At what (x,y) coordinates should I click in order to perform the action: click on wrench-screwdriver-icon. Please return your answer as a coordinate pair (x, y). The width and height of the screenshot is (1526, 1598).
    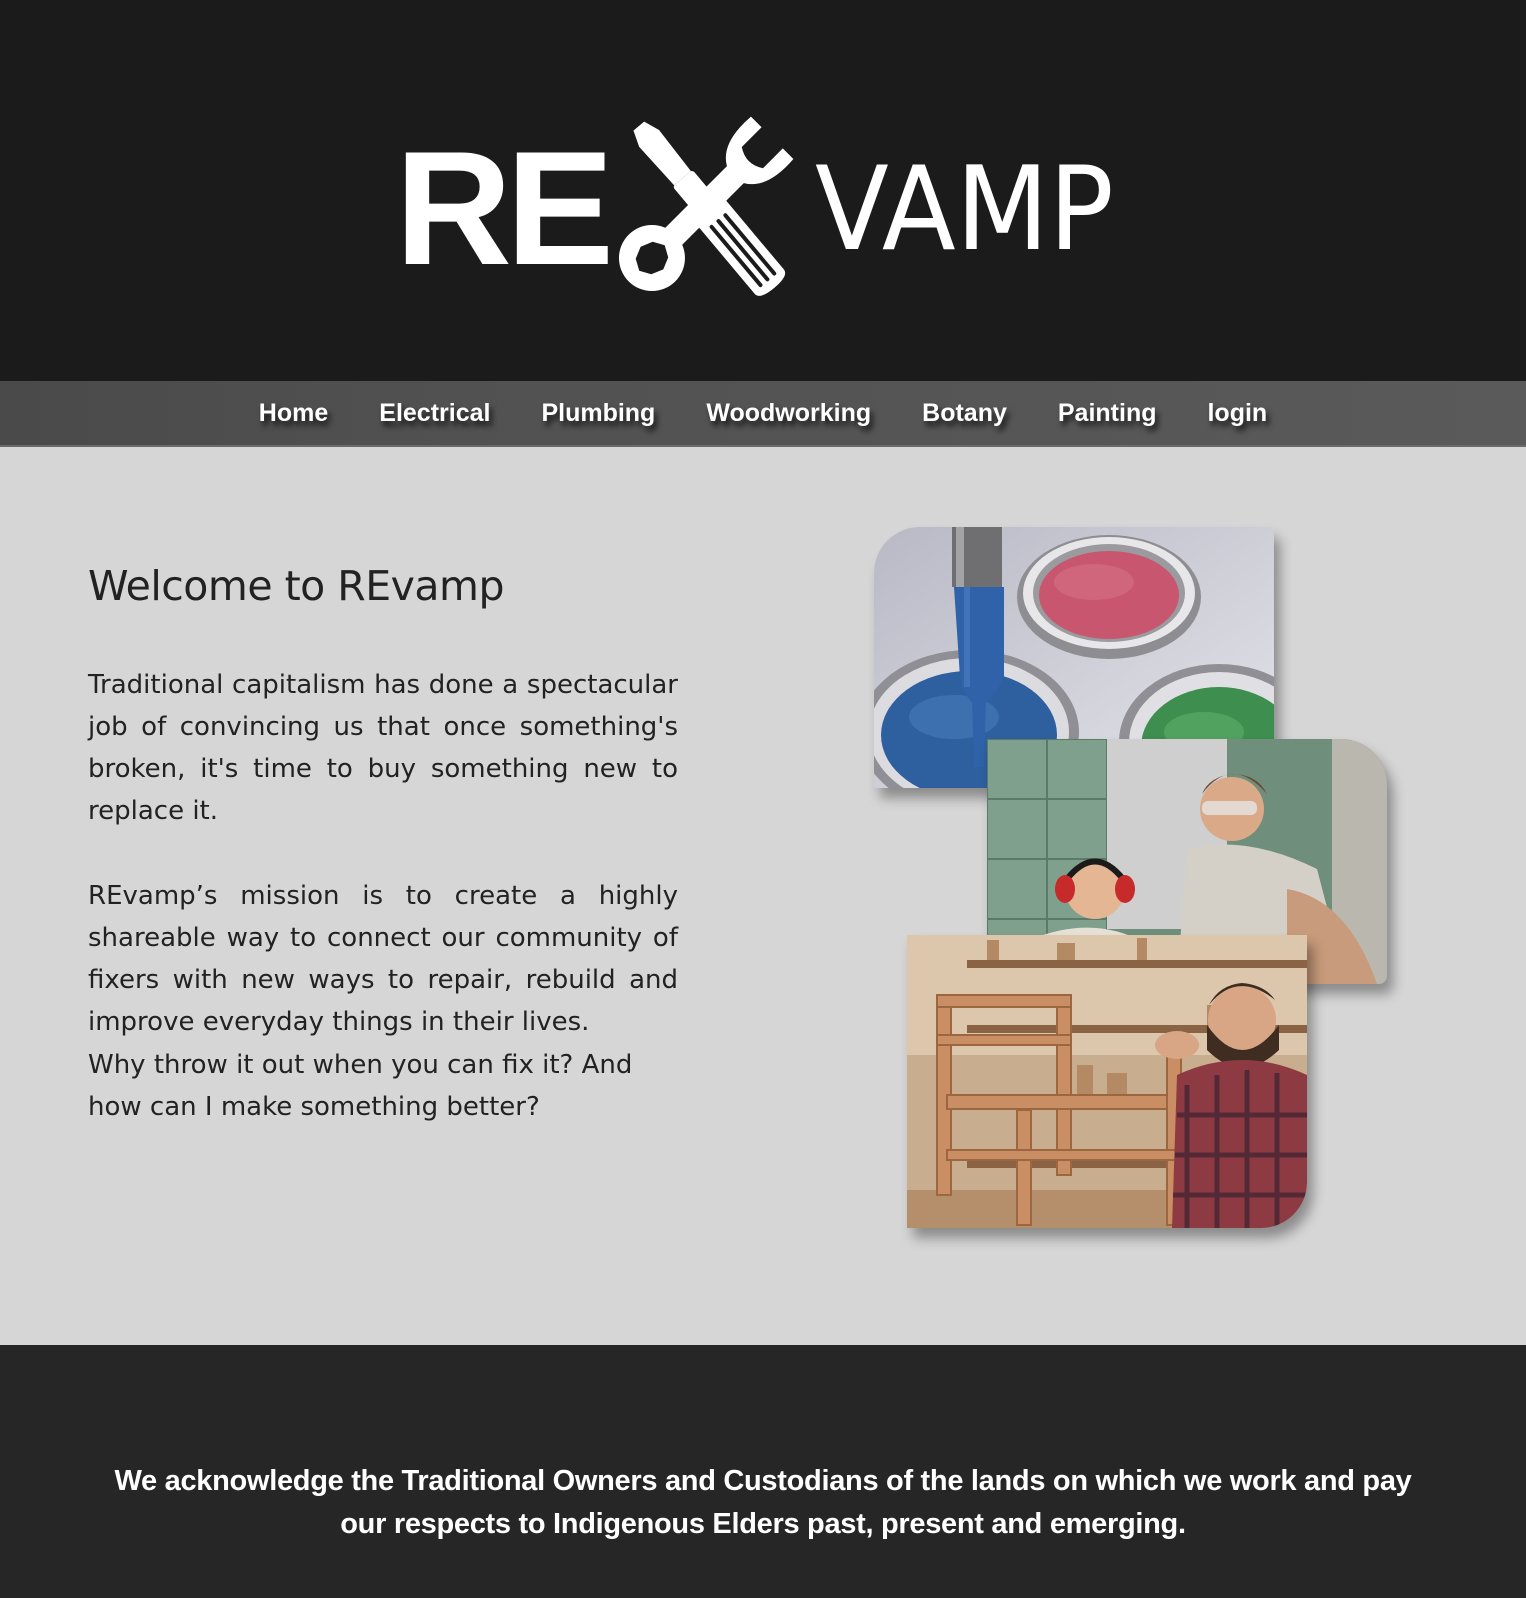
    Looking at the image, I should click on (706, 206).